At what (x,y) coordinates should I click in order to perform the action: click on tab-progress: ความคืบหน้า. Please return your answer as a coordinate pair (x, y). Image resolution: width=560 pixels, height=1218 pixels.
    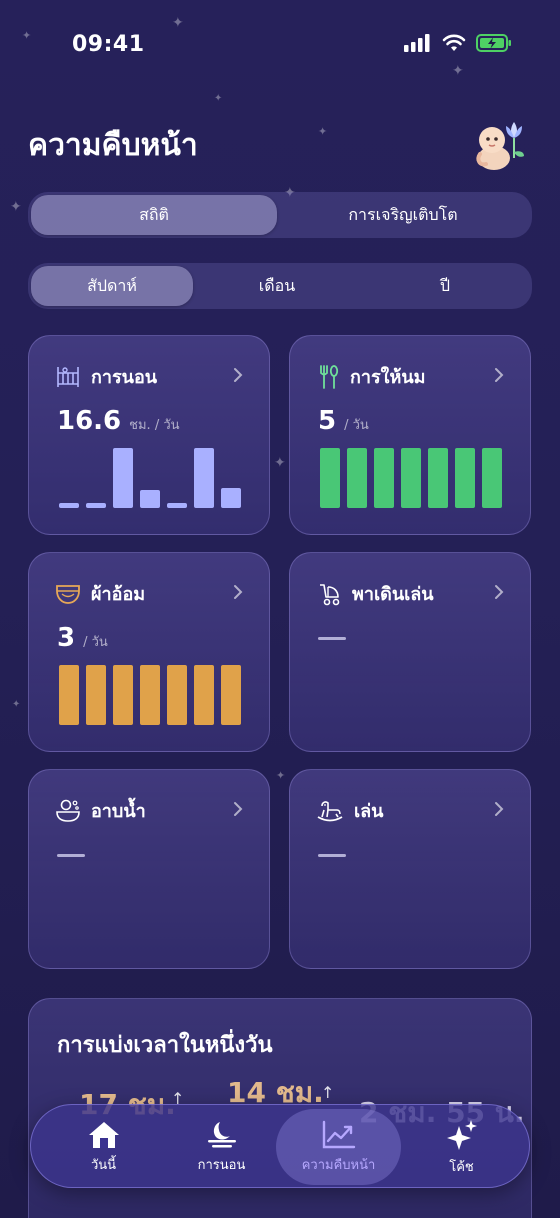
    Looking at the image, I should click on (338, 1147).